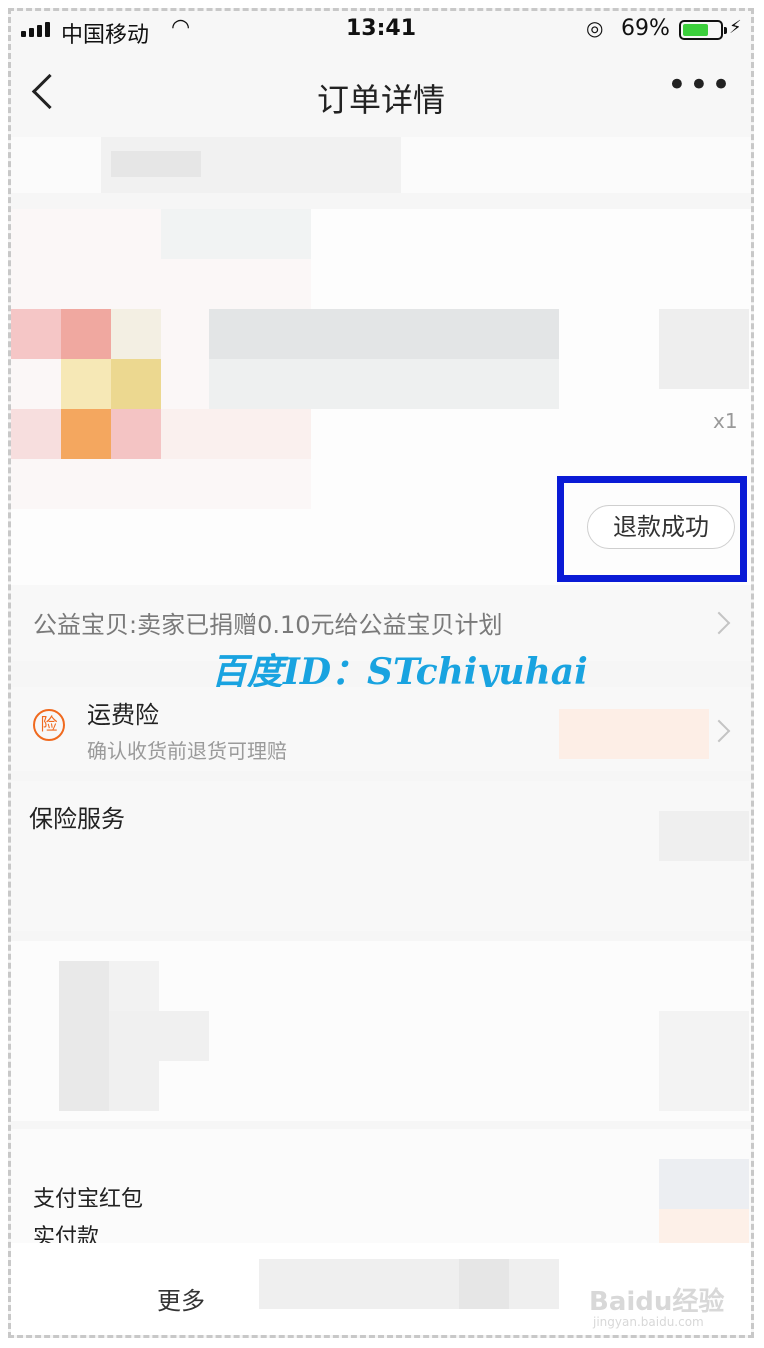 The height and width of the screenshot is (1348, 764). Describe the element at coordinates (181, 1298) in the screenshot. I see `more-button: 更多` at that location.